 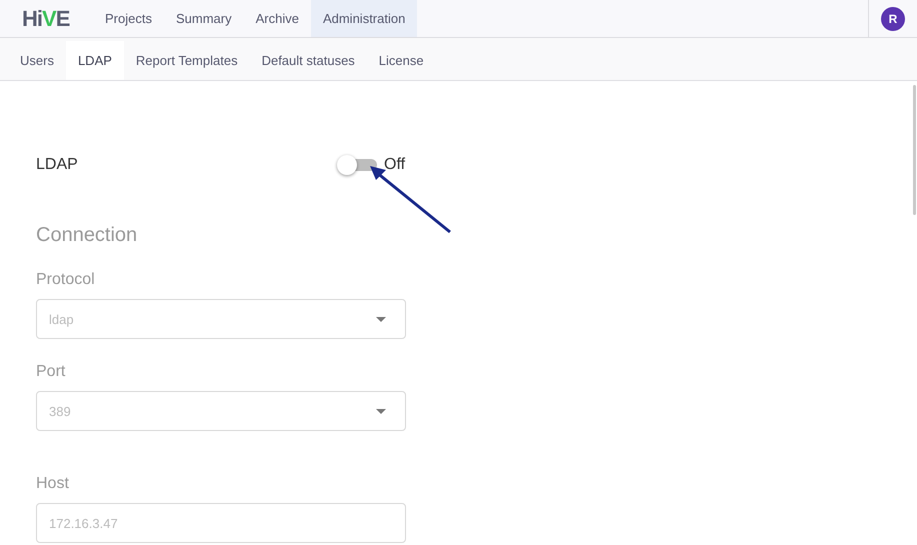 I want to click on ldap-toggle, so click(x=357, y=165).